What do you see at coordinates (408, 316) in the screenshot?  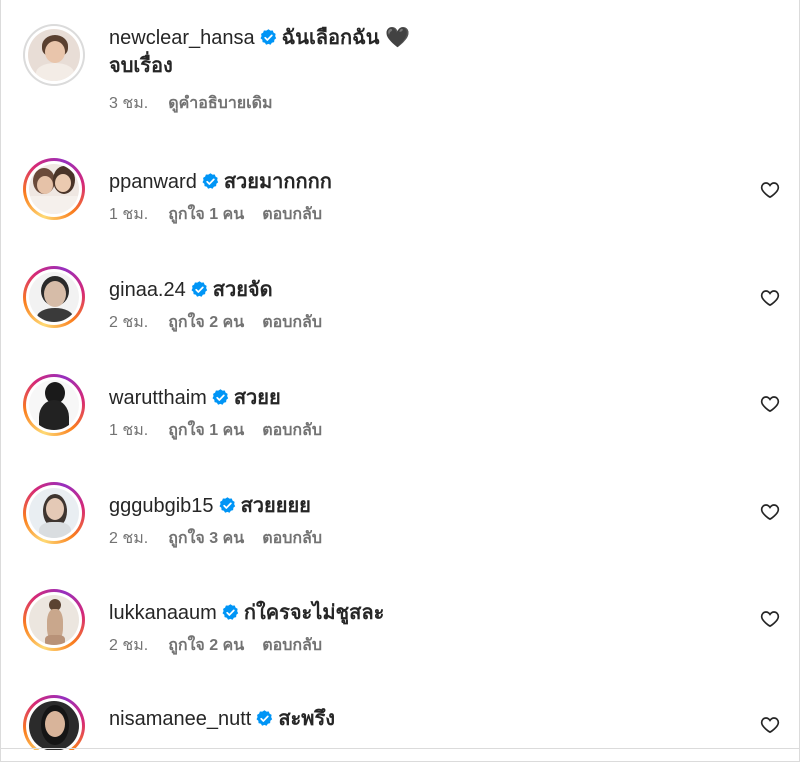 I see `comment-item: ginaa.24 สวยจัด 2 ชม. ถูกใจ 2 คน ตอบกลับ` at bounding box center [408, 316].